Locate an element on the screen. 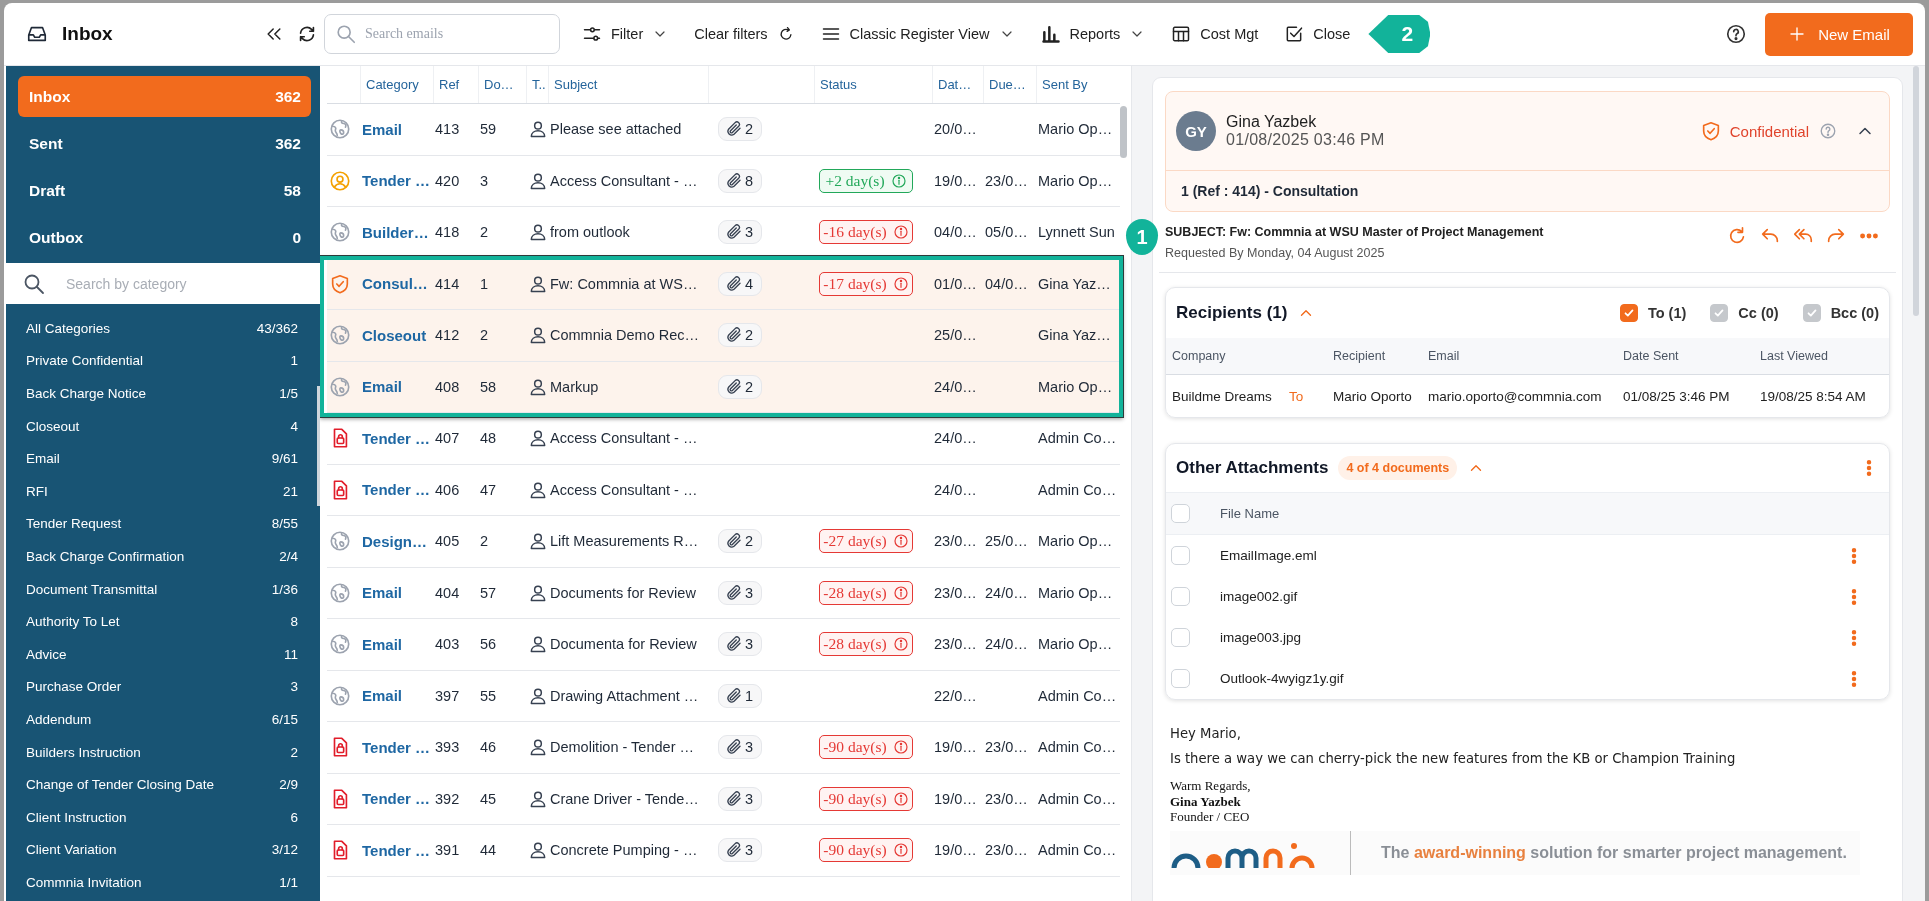 The width and height of the screenshot is (1929, 901). folder-item: Outbox 0 is located at coordinates (164, 237).